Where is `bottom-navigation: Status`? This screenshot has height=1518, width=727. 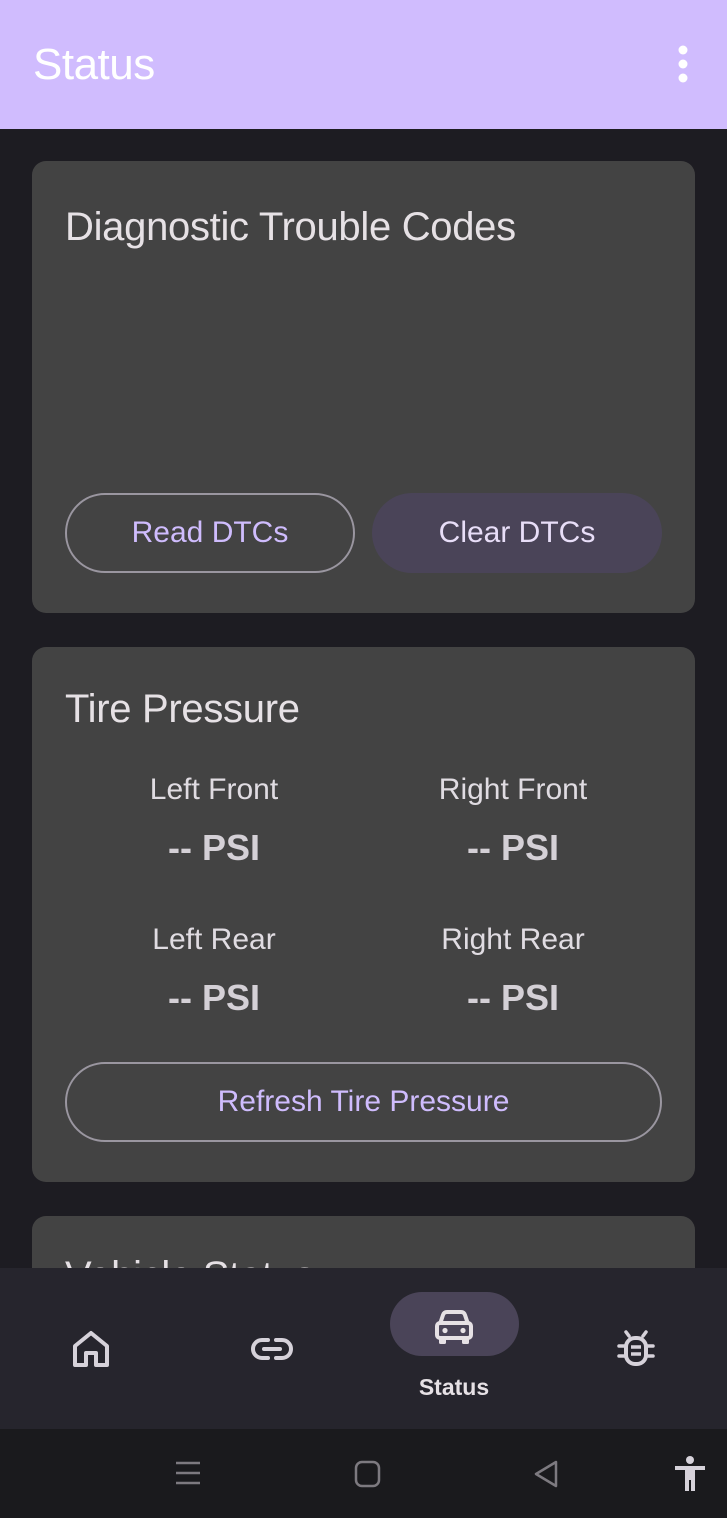 bottom-navigation: Status is located at coordinates (363, 1348).